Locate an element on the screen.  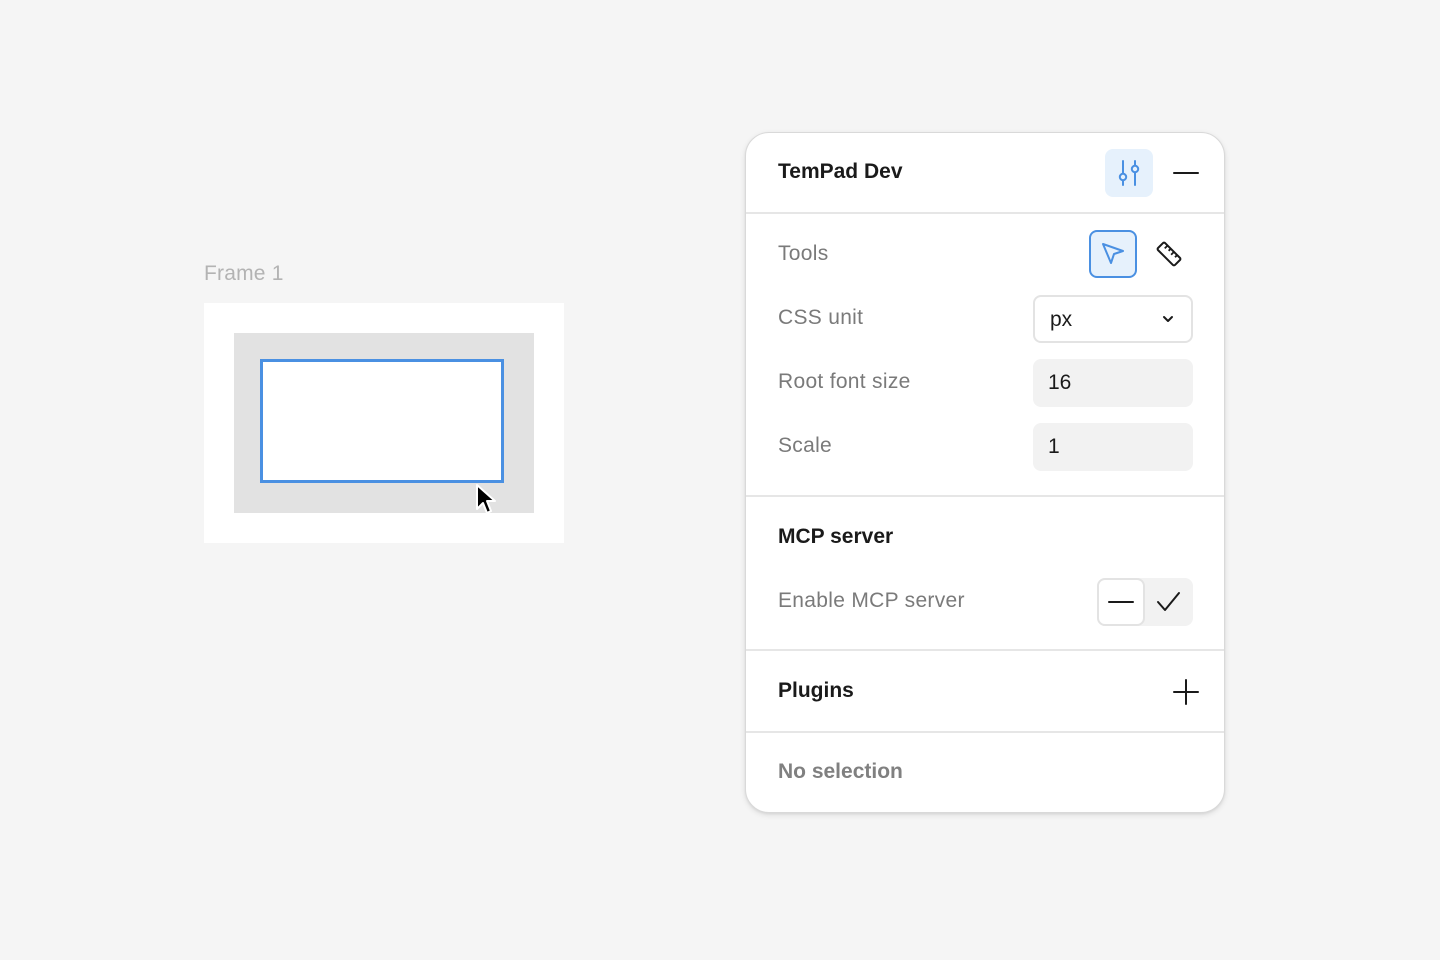
plugins-title: Plugins is located at coordinates (816, 690).